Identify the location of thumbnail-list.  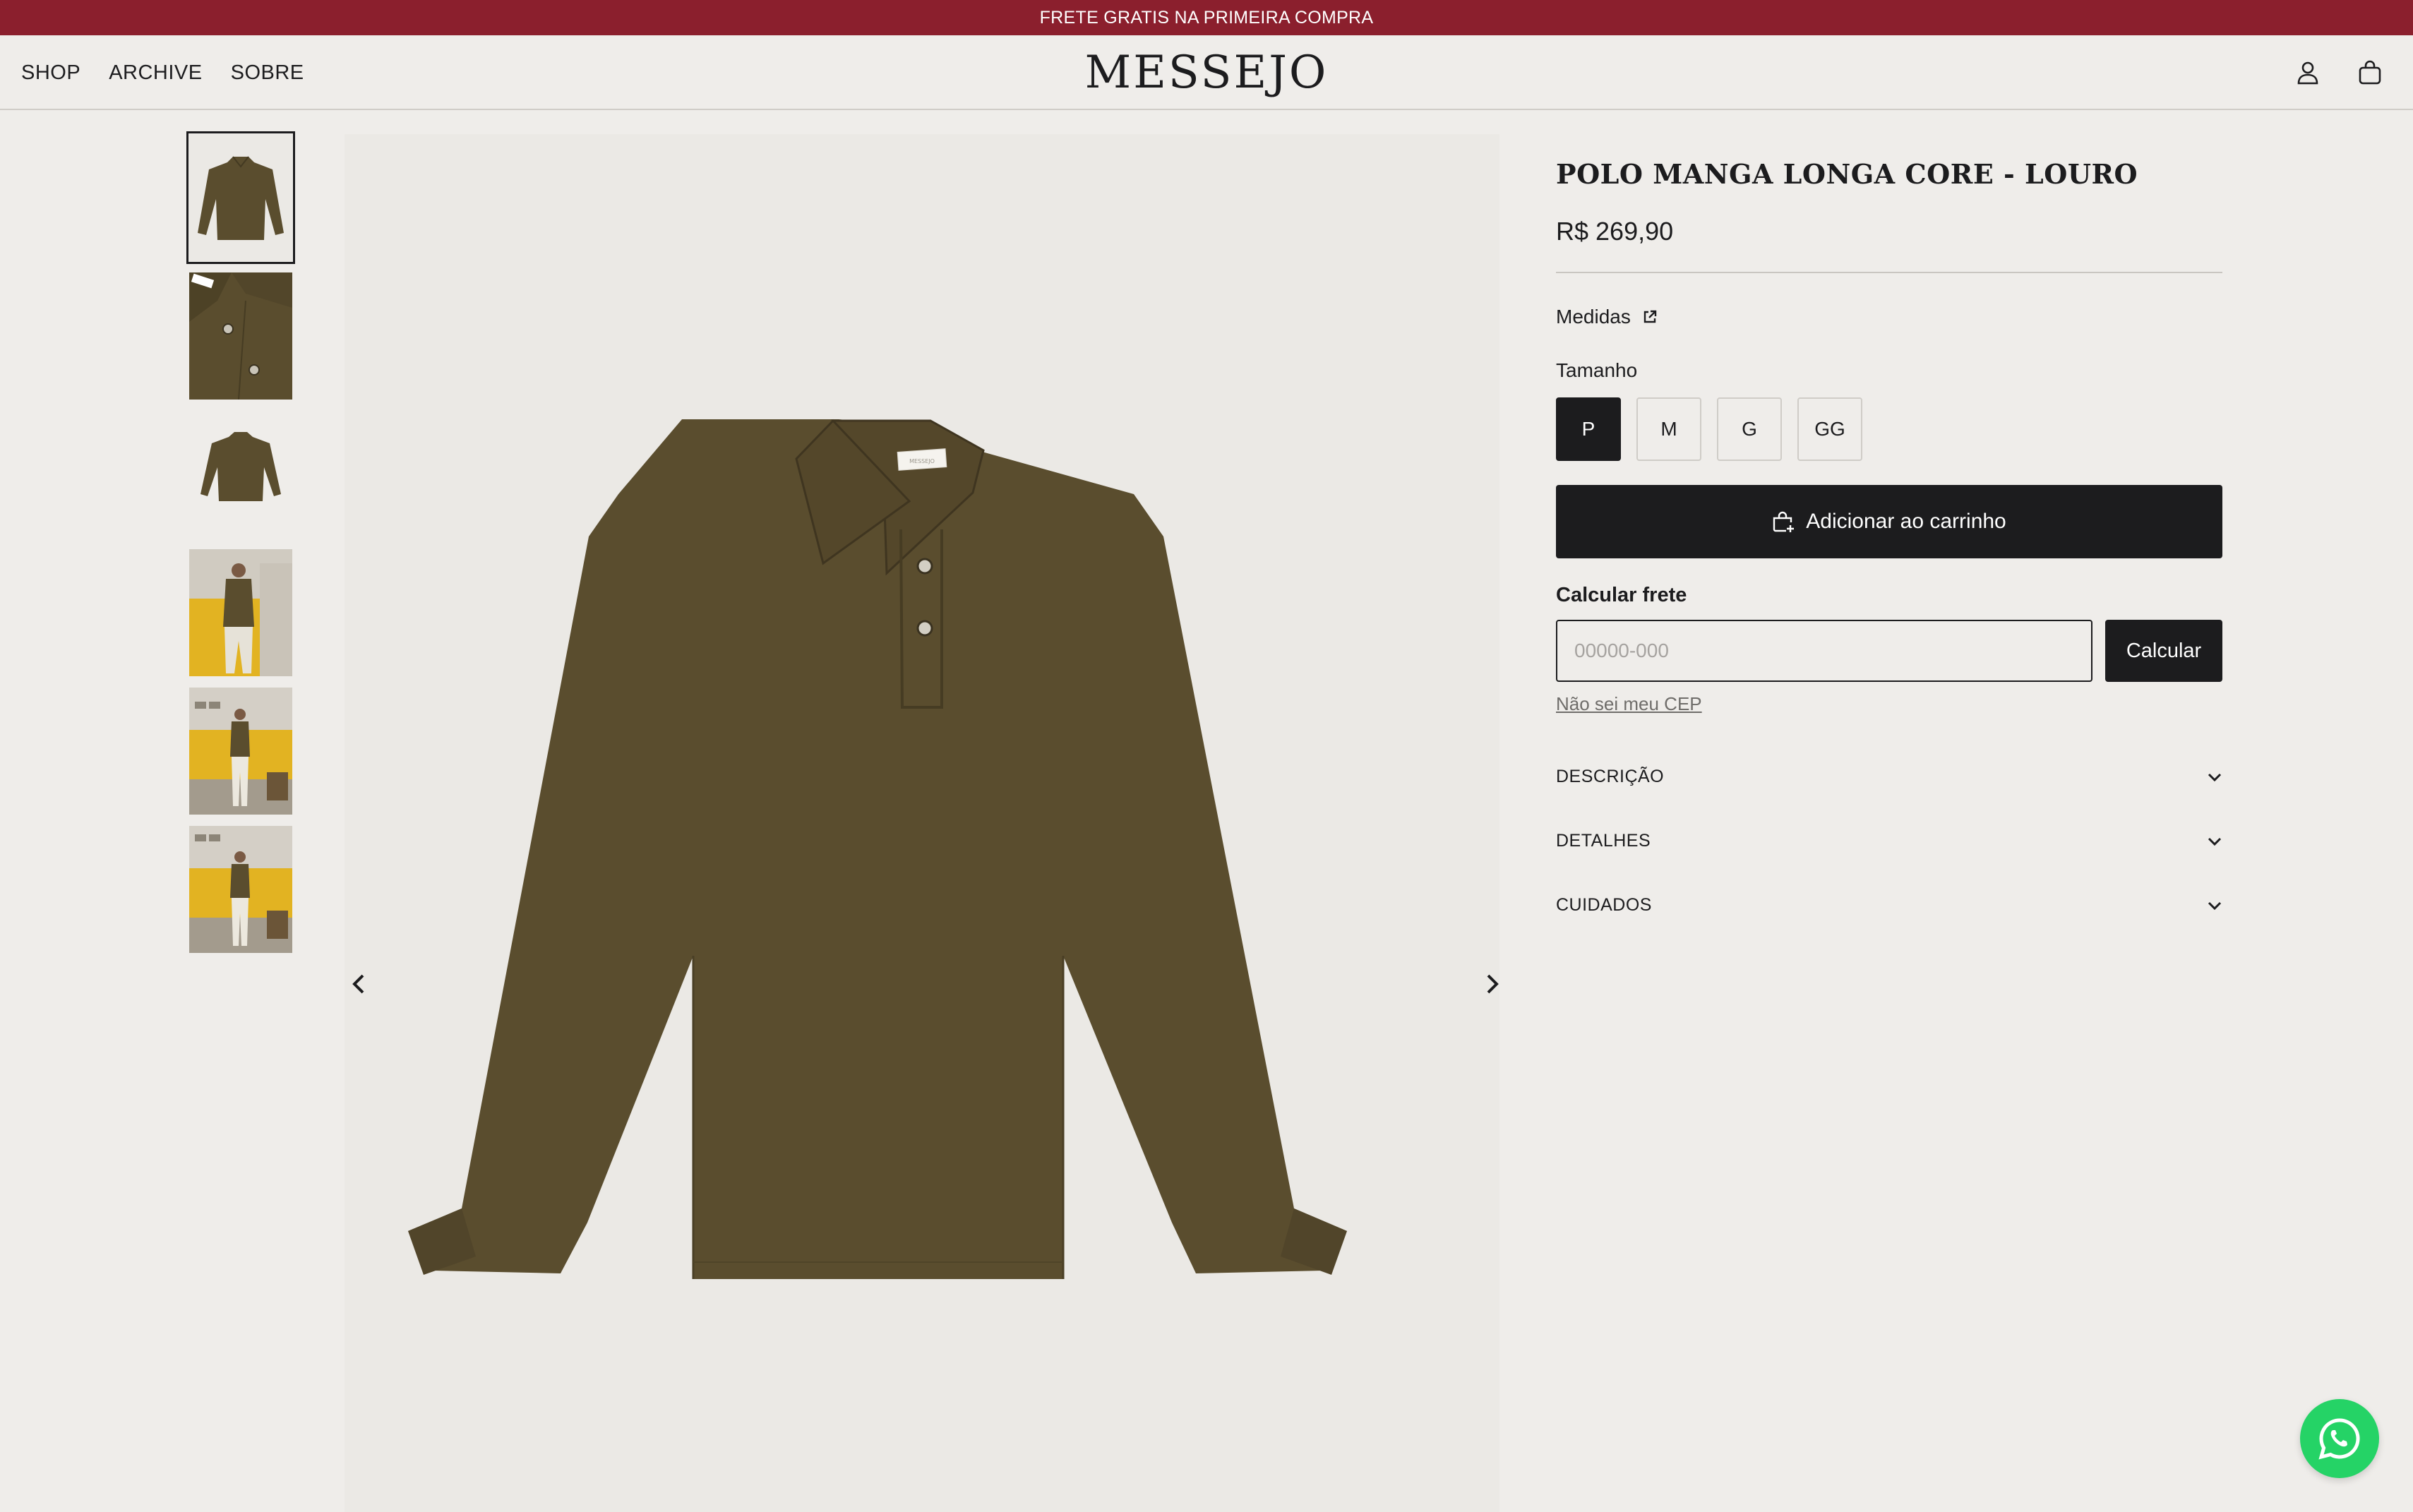
(242, 547).